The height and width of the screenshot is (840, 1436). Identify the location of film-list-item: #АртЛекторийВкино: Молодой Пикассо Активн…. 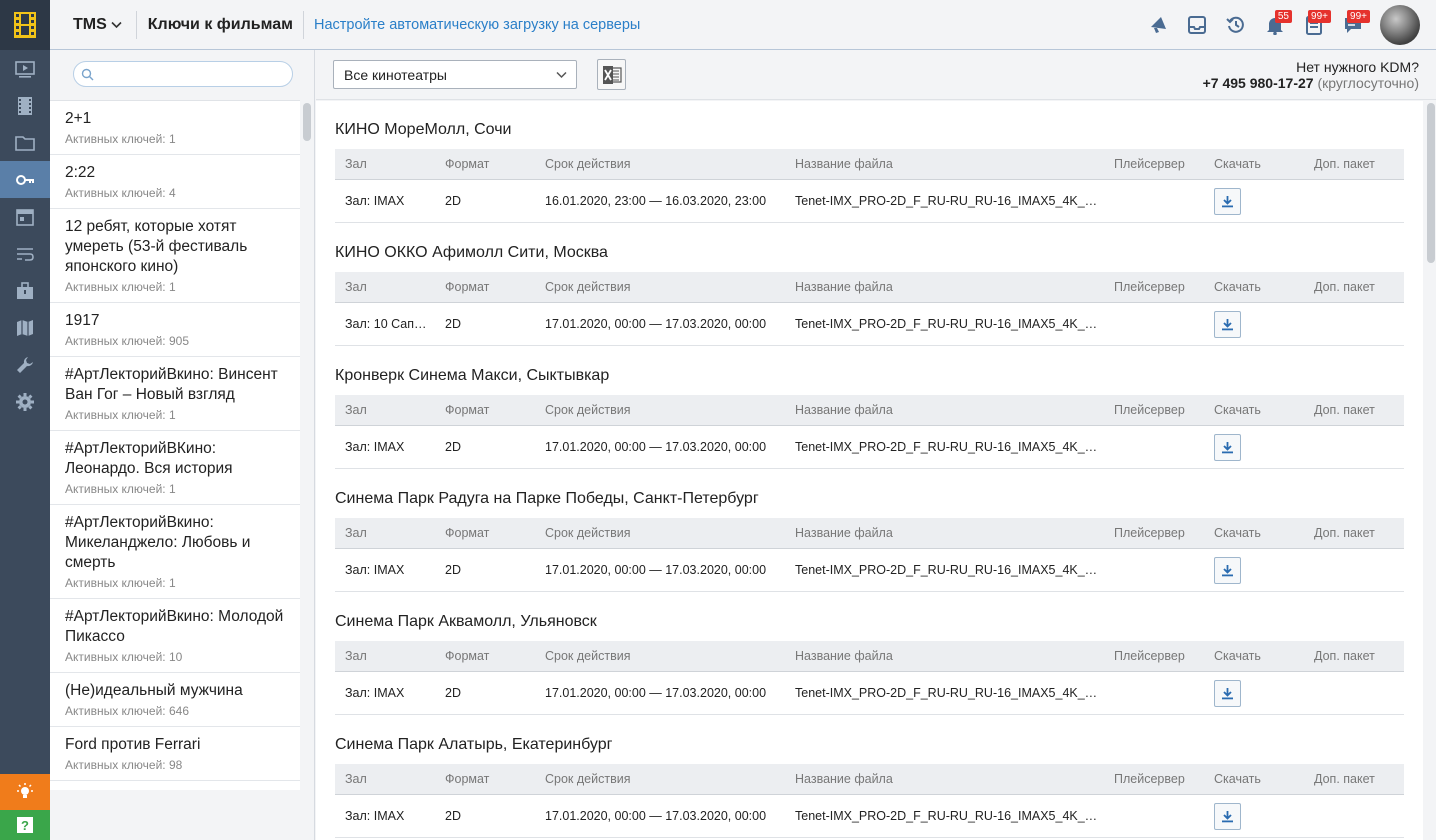
(175, 636).